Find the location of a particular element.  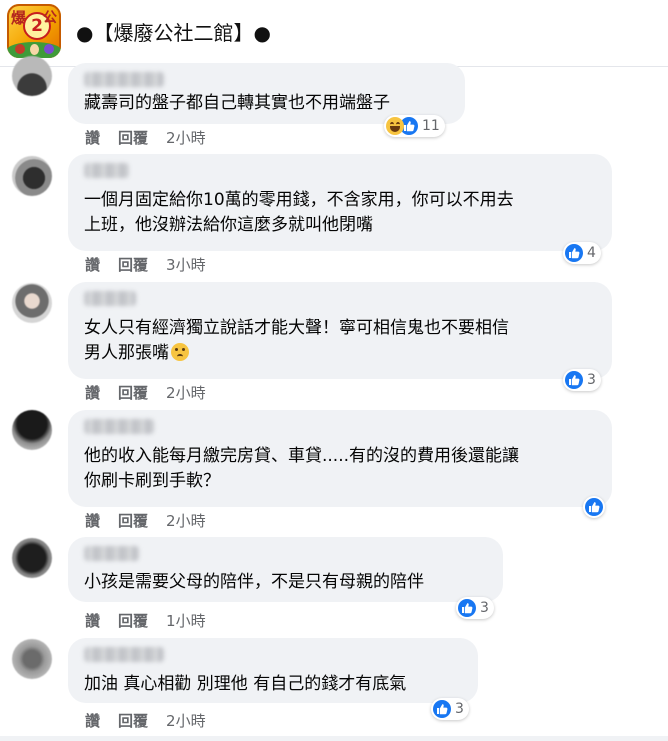

comment-bubble: 加油 真心相勸 別理他 有自己的錢才有底氣 is located at coordinates (273, 670).